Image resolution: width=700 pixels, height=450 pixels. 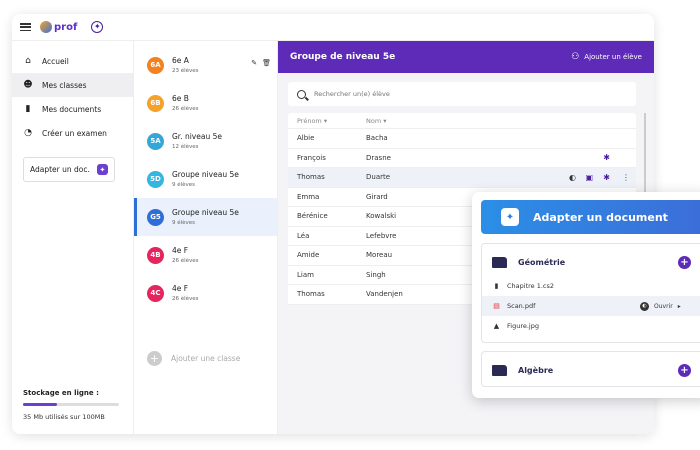 I want to click on add-user-icon: ⚇, so click(x=575, y=57).